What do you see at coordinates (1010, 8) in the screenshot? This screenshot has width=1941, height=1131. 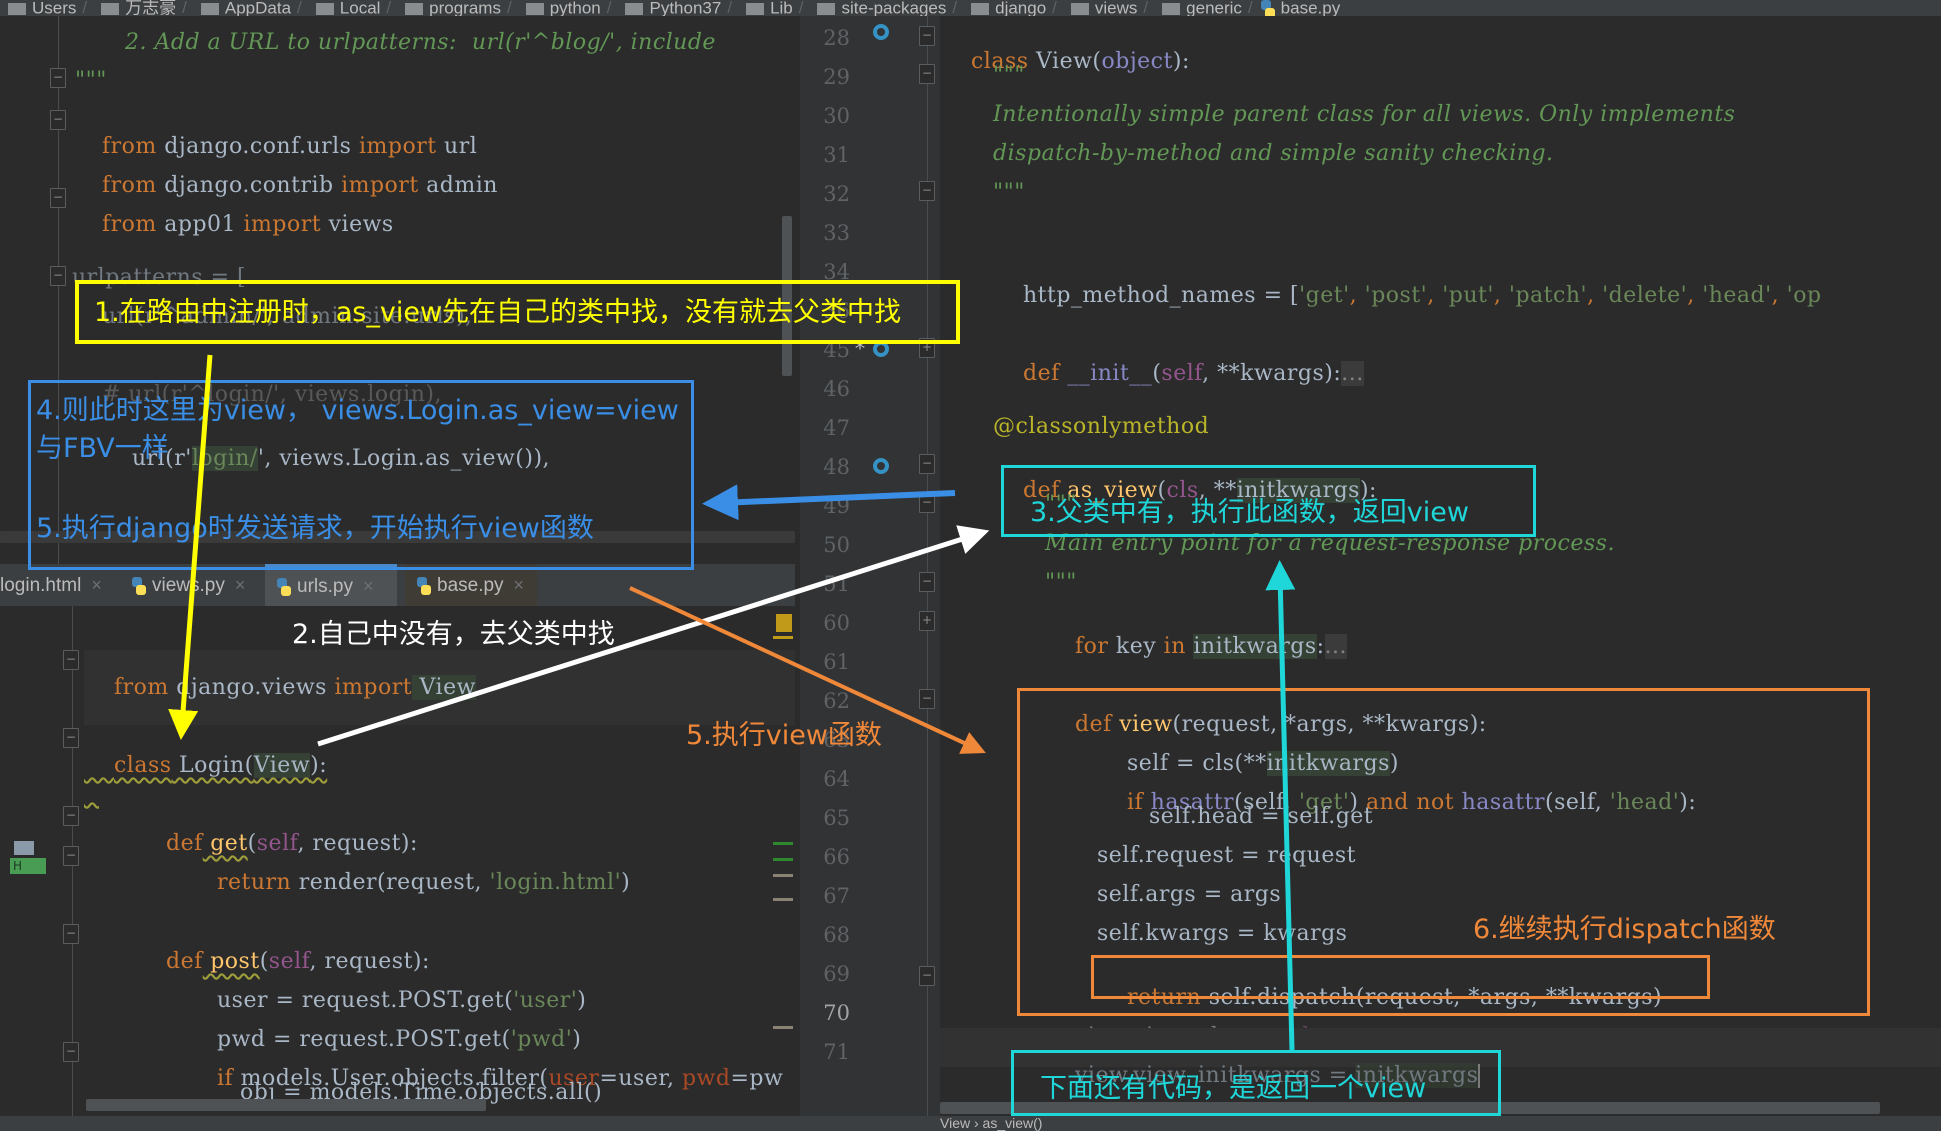 I see `breadcrumb-item: django /` at bounding box center [1010, 8].